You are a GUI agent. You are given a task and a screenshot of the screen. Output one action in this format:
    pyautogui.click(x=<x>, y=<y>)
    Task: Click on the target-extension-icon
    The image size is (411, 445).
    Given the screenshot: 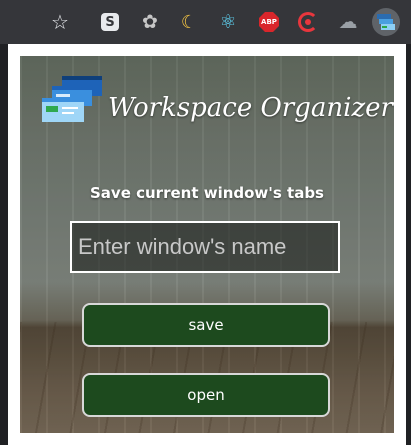 What is the action you would take?
    pyautogui.click(x=308, y=22)
    